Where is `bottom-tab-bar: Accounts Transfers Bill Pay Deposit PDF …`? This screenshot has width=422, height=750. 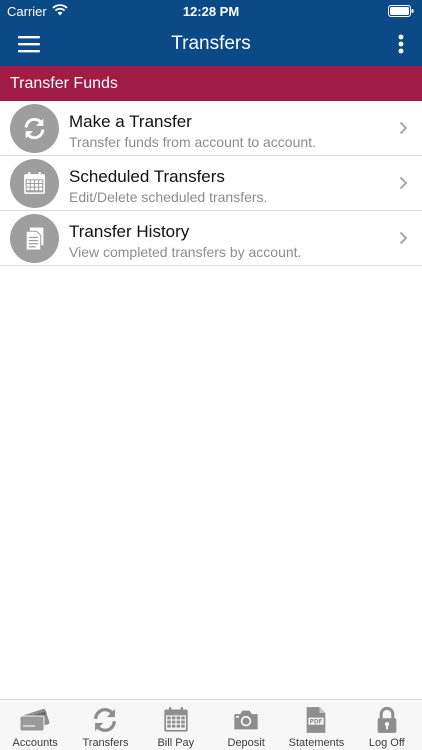
bottom-tab-bar: Accounts Transfers Bill Pay Deposit PDF … is located at coordinates (211, 724).